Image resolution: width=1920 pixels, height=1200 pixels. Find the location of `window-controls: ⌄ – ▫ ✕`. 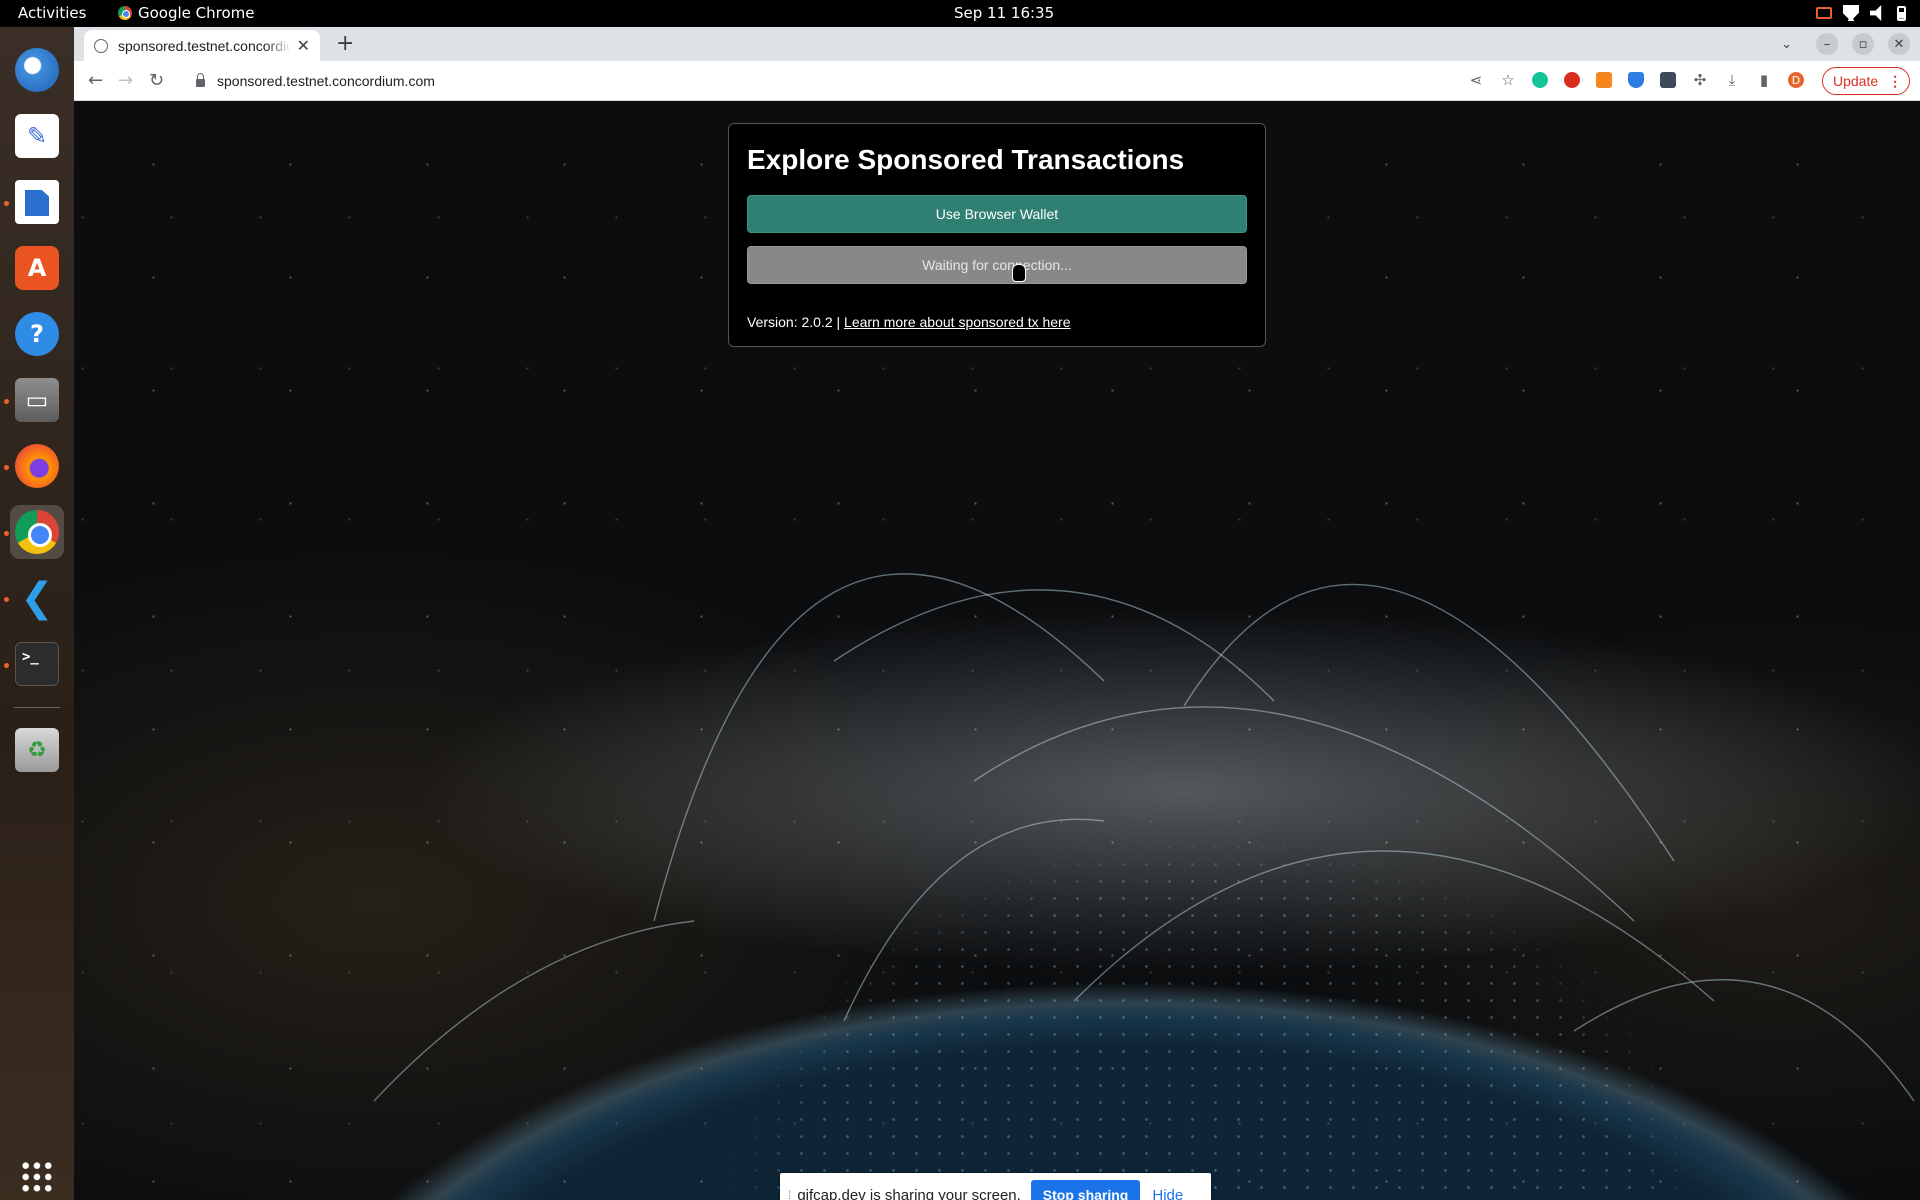

window-controls: ⌄ – ▫ ✕ is located at coordinates (1850, 44).